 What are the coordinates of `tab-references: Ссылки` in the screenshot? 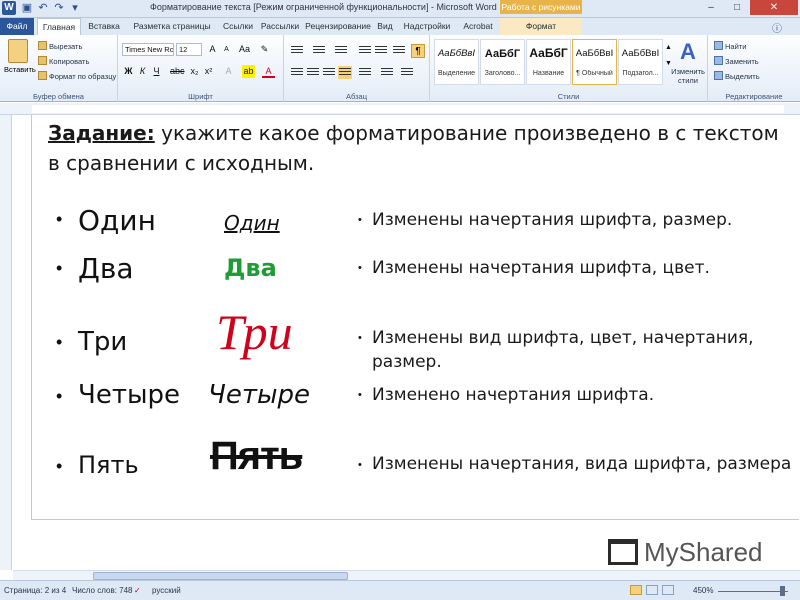 It's located at (238, 26).